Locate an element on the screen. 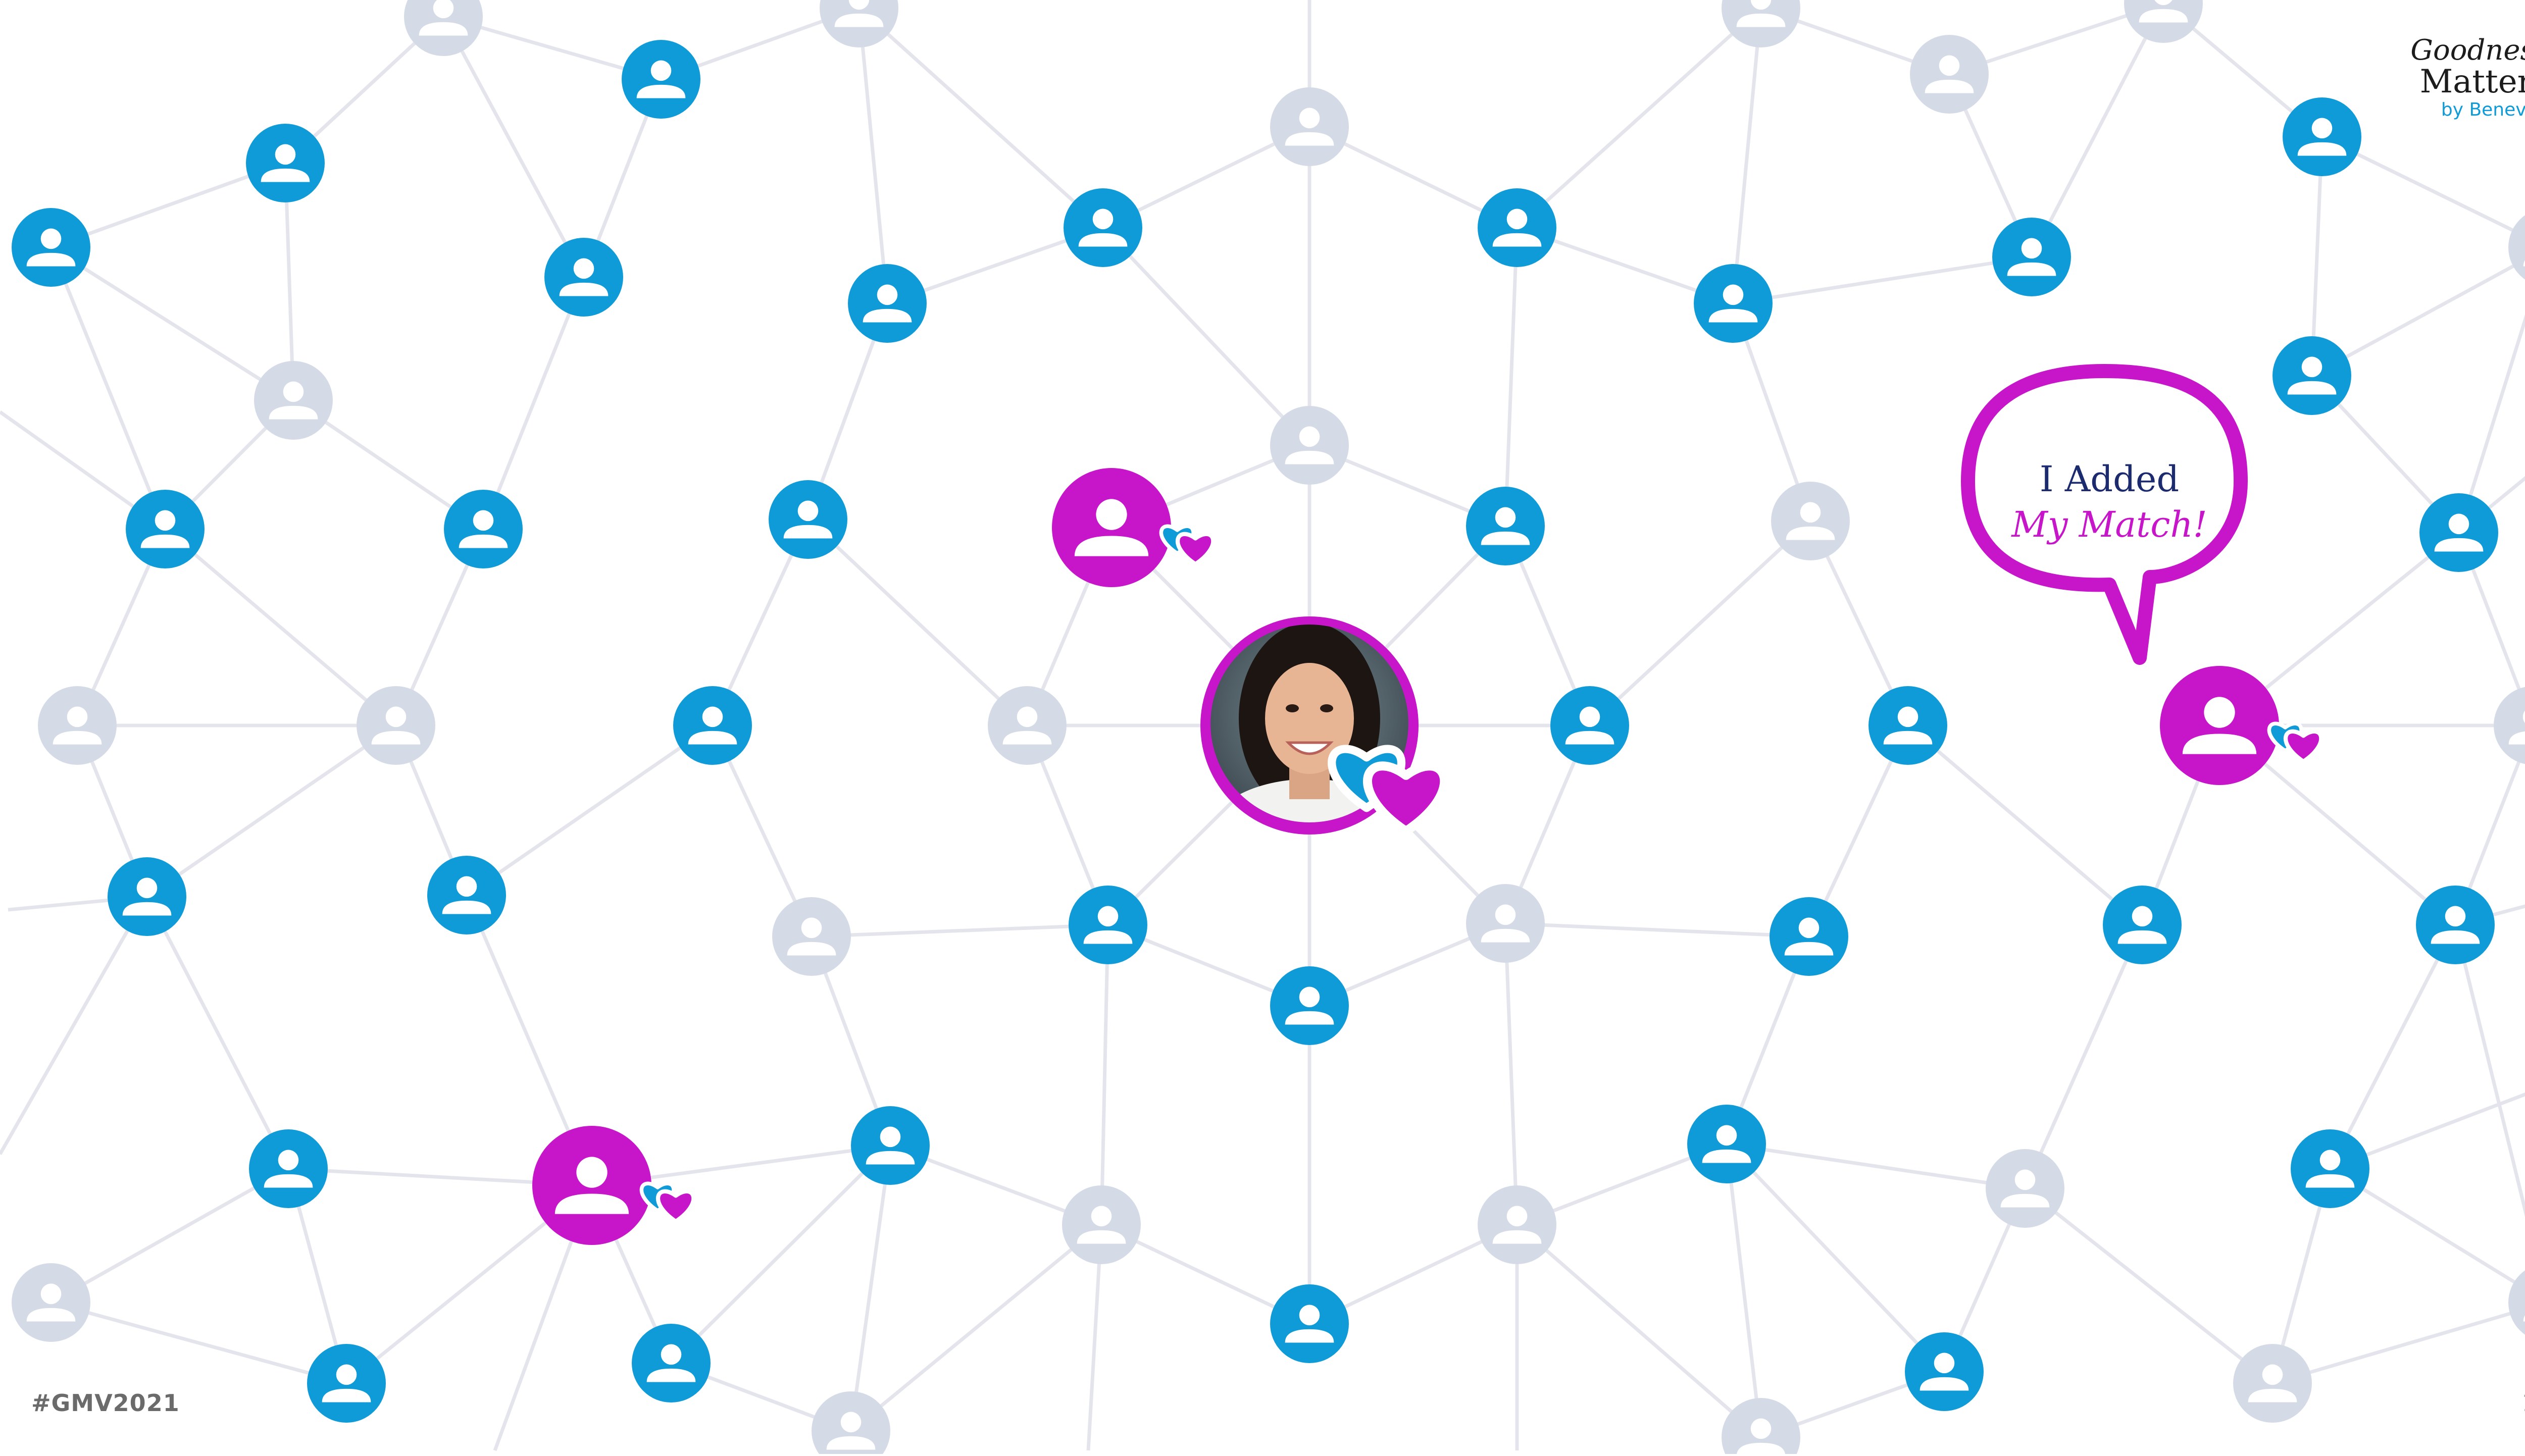 The width and height of the screenshot is (2525, 1456). speech-bubble-line1: I Added is located at coordinates (2109, 479).